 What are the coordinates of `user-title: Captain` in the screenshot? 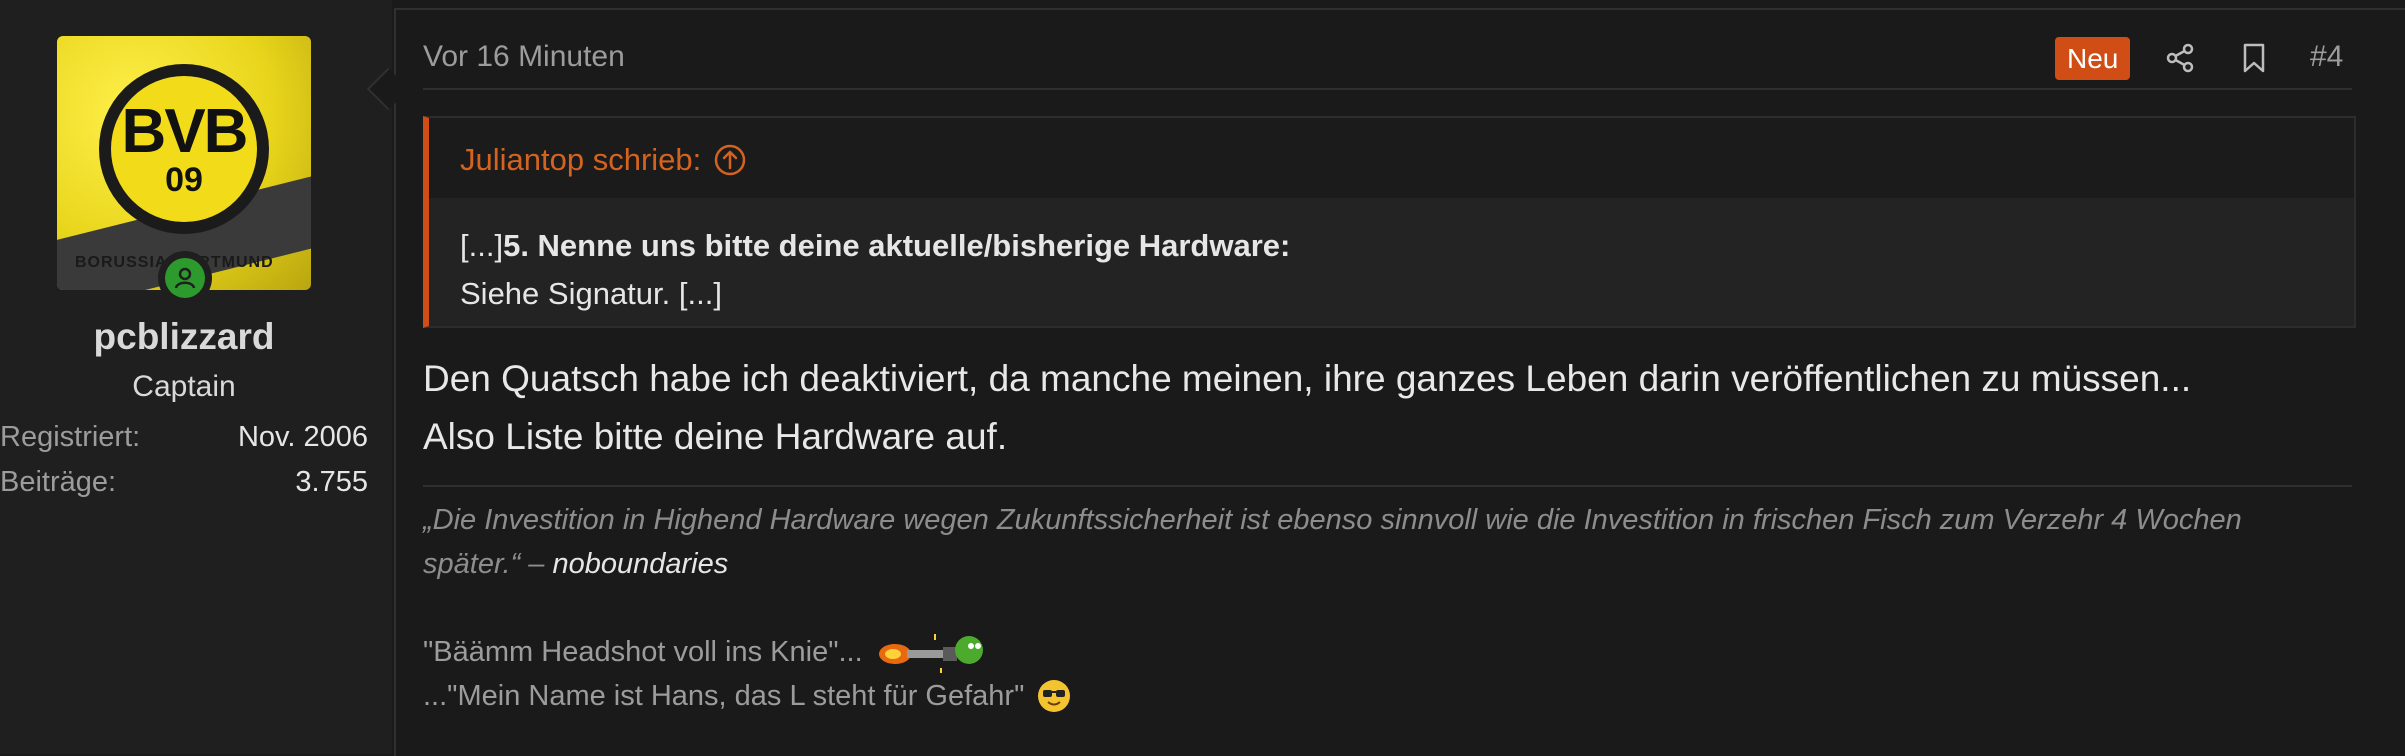 It's located at (184, 386).